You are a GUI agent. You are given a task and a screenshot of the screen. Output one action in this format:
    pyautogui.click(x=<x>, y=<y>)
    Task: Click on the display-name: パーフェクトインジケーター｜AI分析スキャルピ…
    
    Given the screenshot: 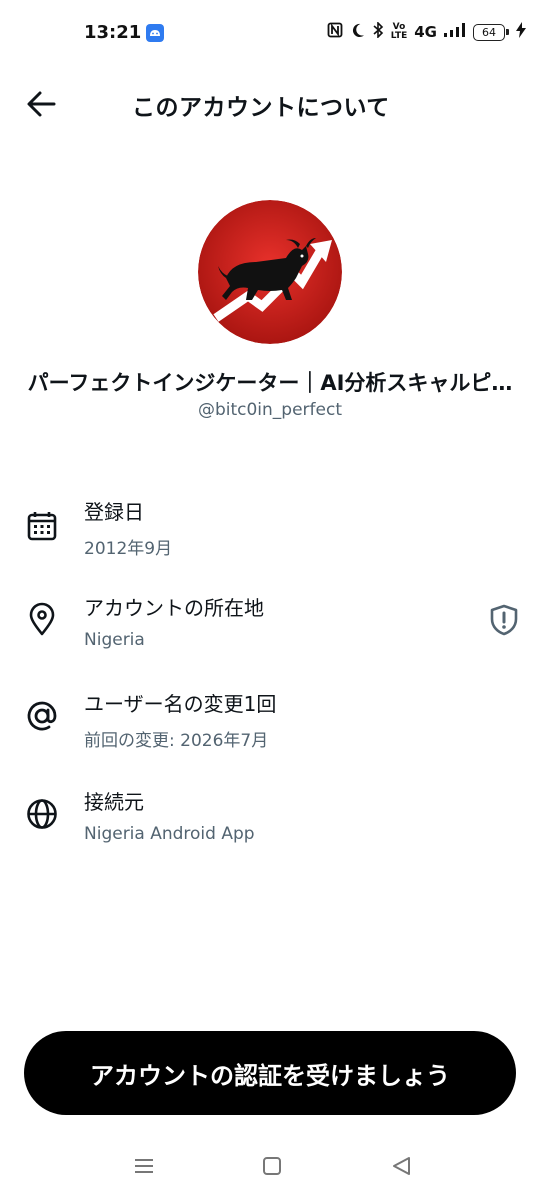 What is the action you would take?
    pyautogui.click(x=270, y=383)
    